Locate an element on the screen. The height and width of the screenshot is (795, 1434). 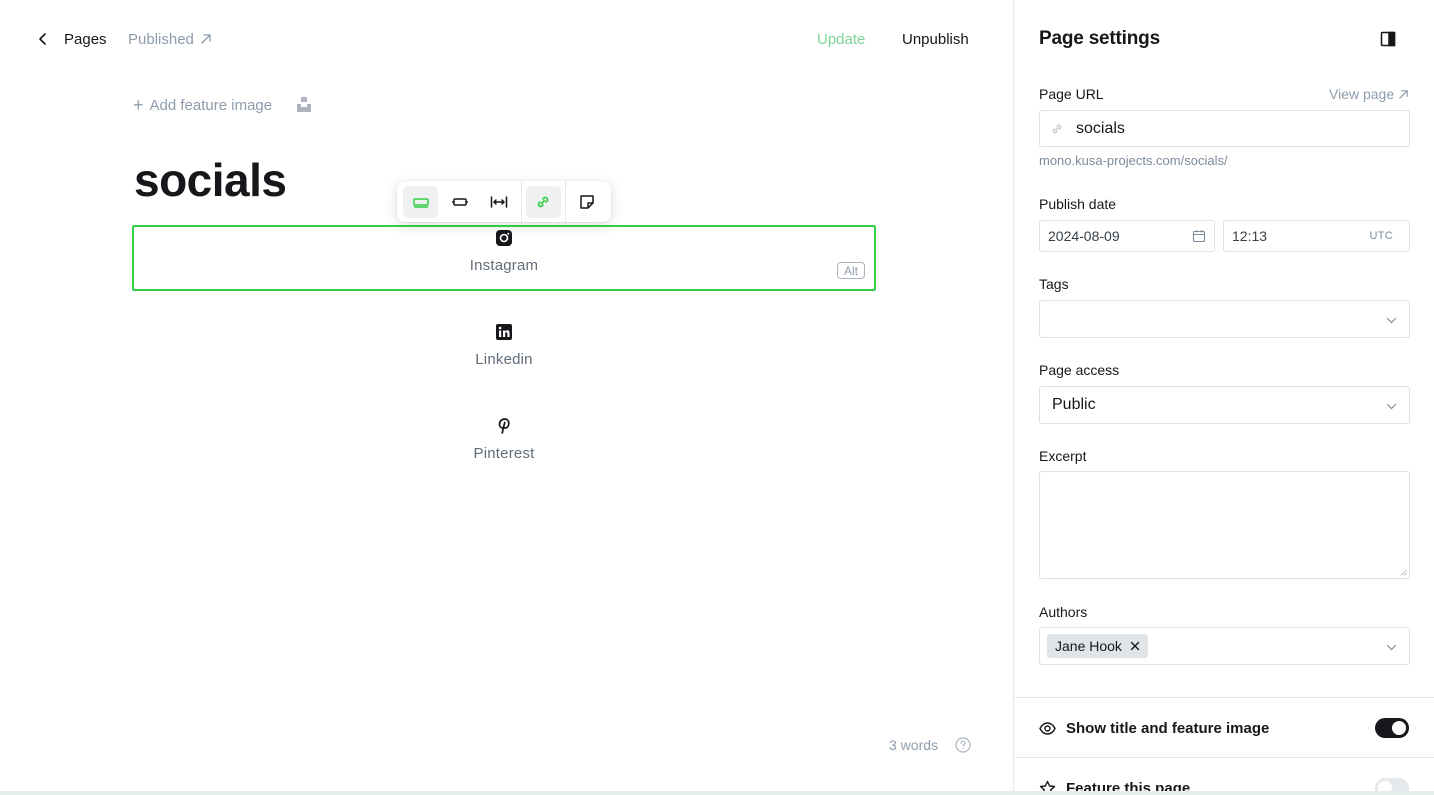
toggle-knob is located at coordinates (1399, 728).